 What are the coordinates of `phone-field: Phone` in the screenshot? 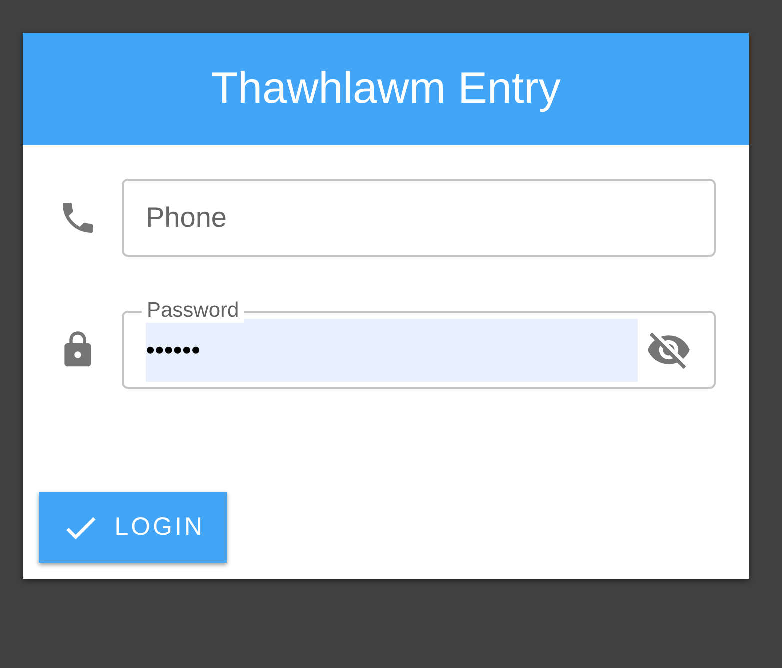 It's located at (419, 218).